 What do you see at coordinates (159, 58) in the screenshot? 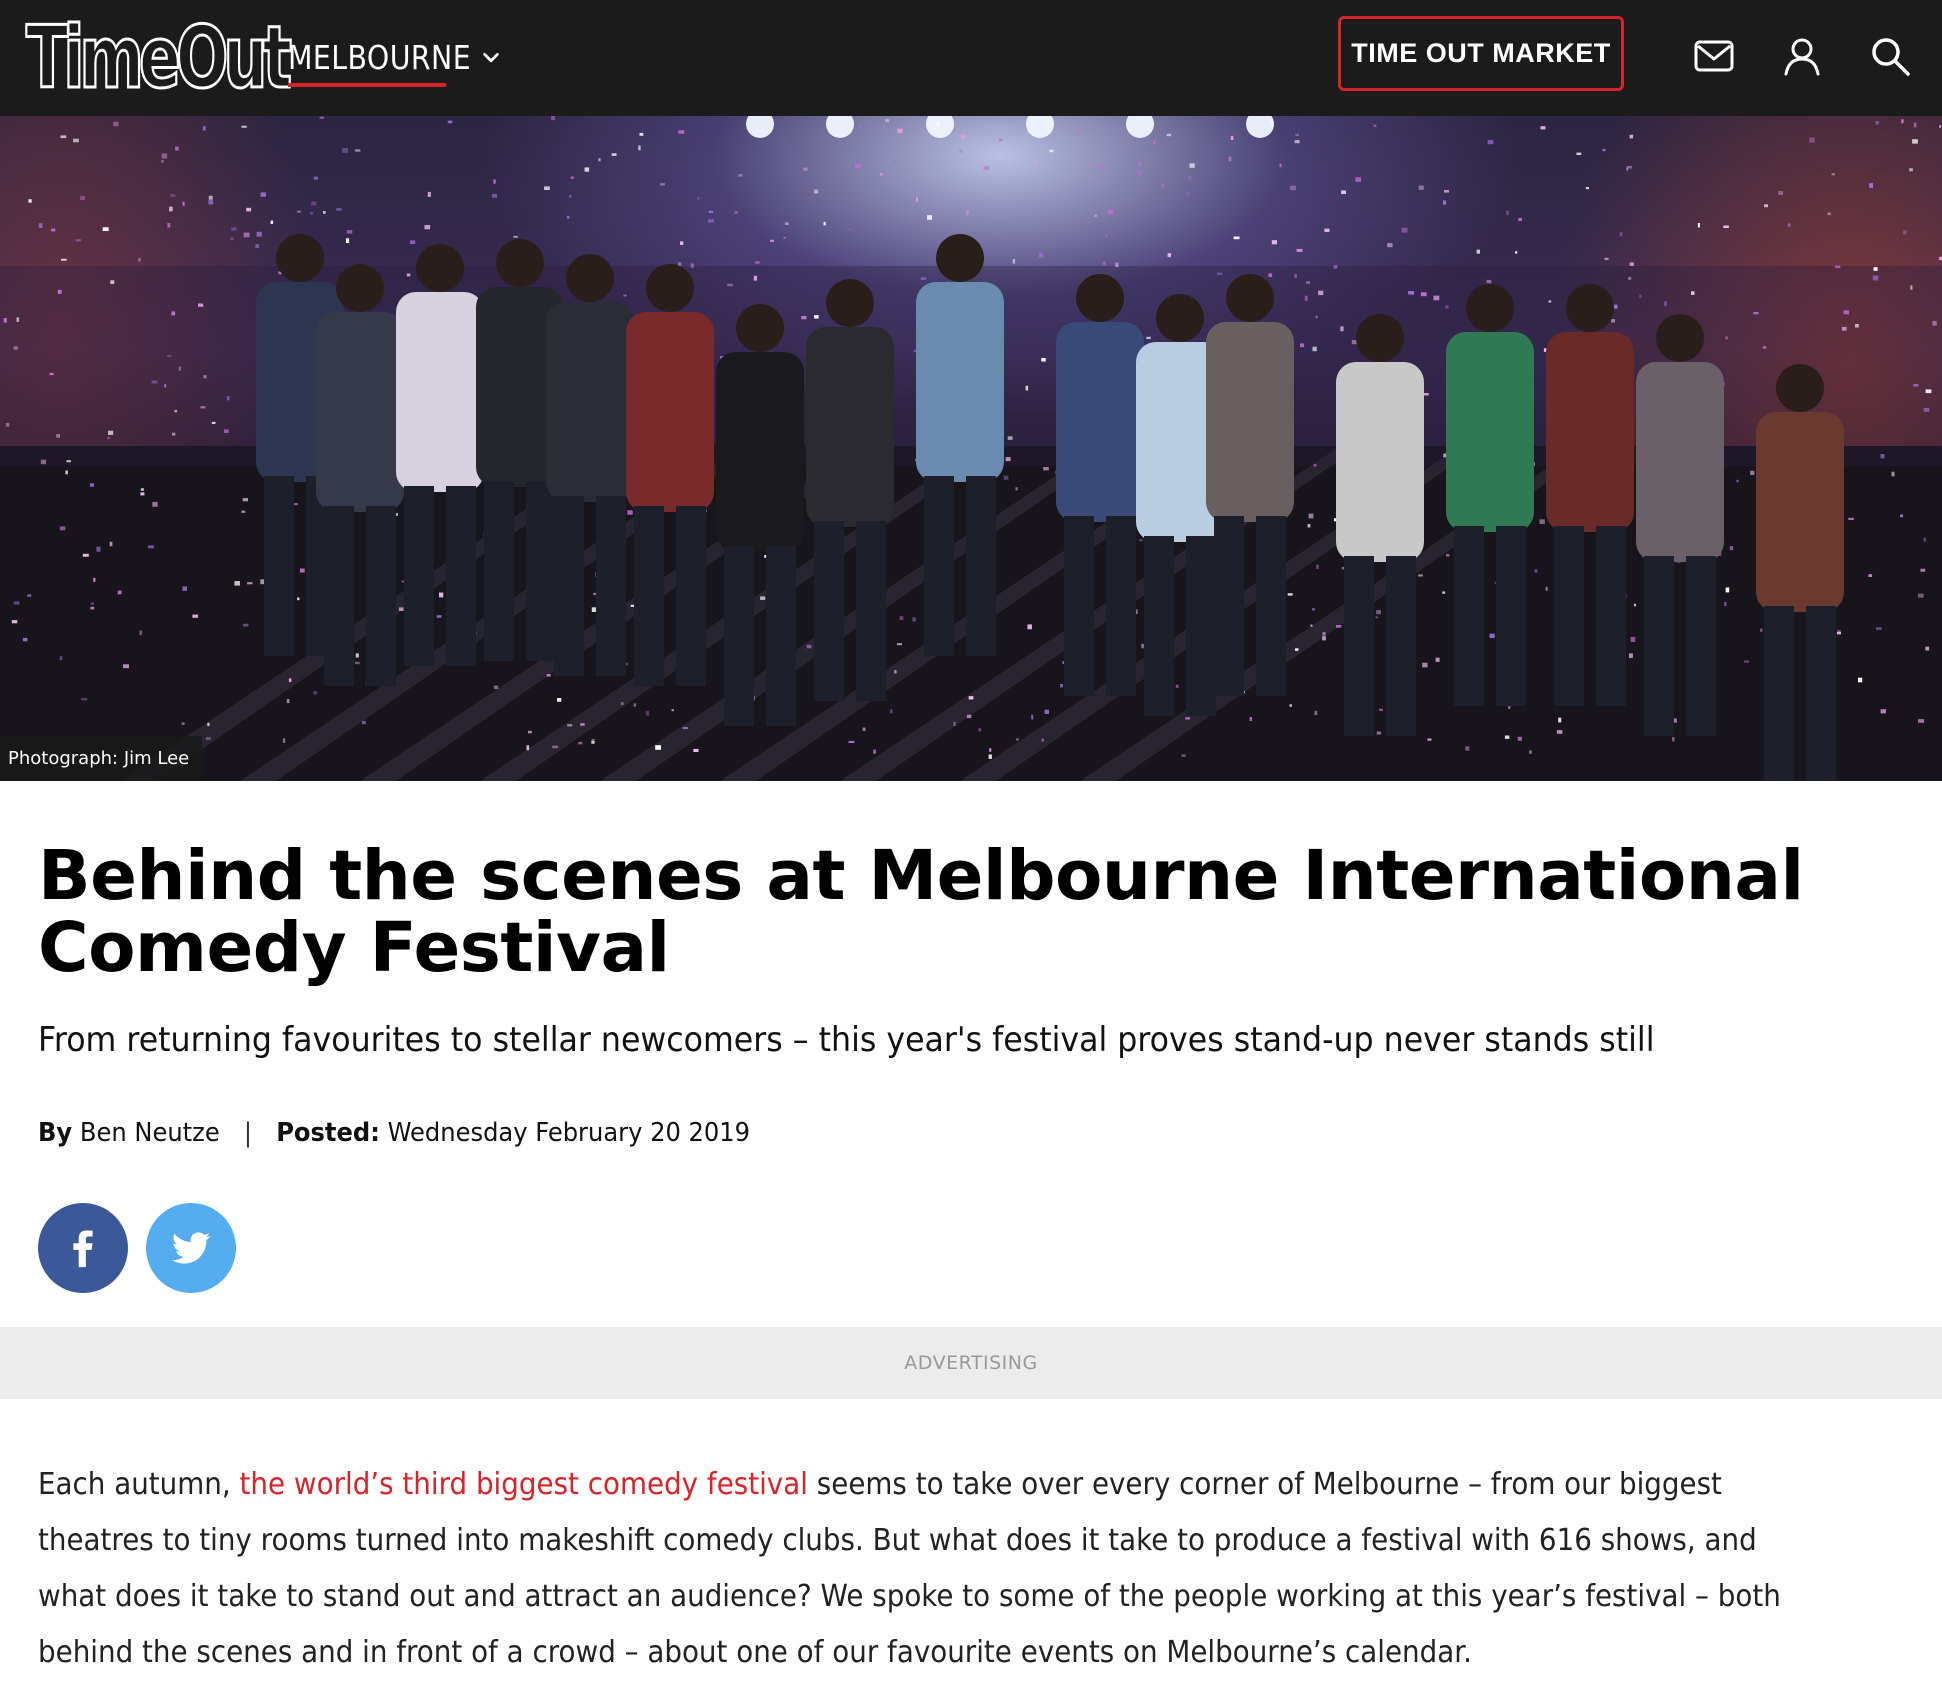
I see `timeout-logo: TimeOut` at bounding box center [159, 58].